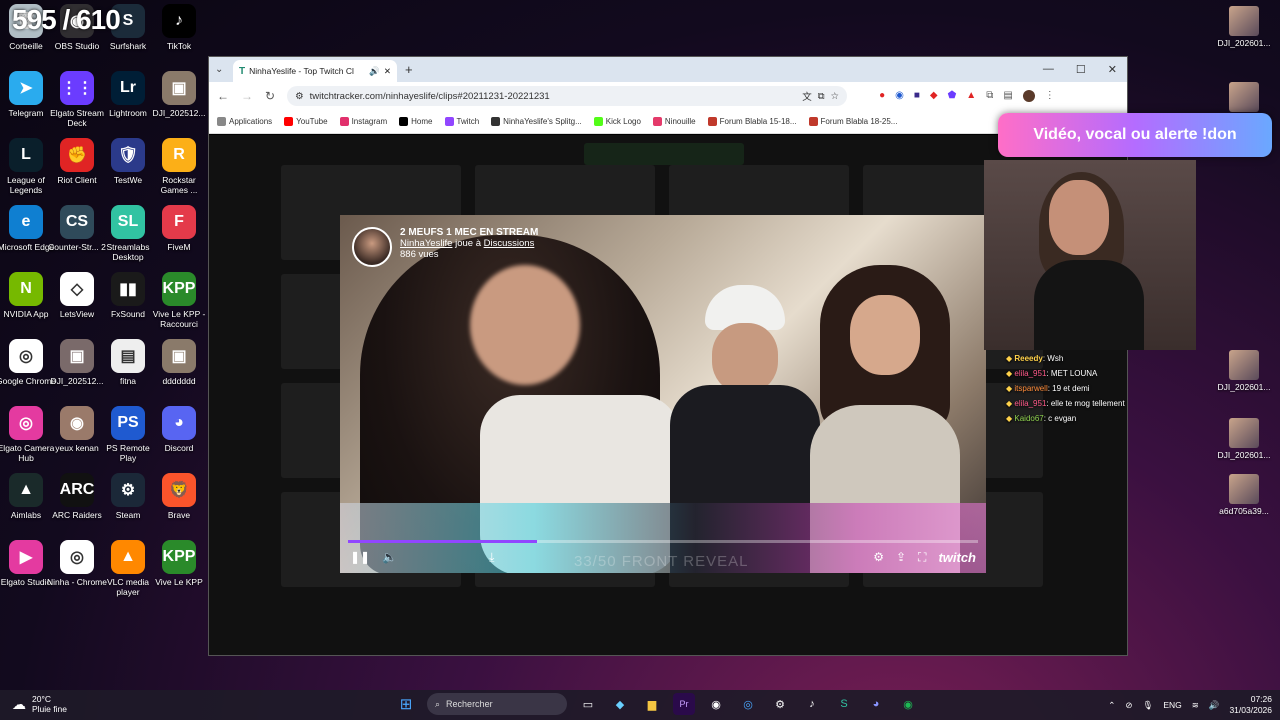  Describe the element at coordinates (461, 121) in the screenshot. I see `bookmark-item: Twitch` at that location.